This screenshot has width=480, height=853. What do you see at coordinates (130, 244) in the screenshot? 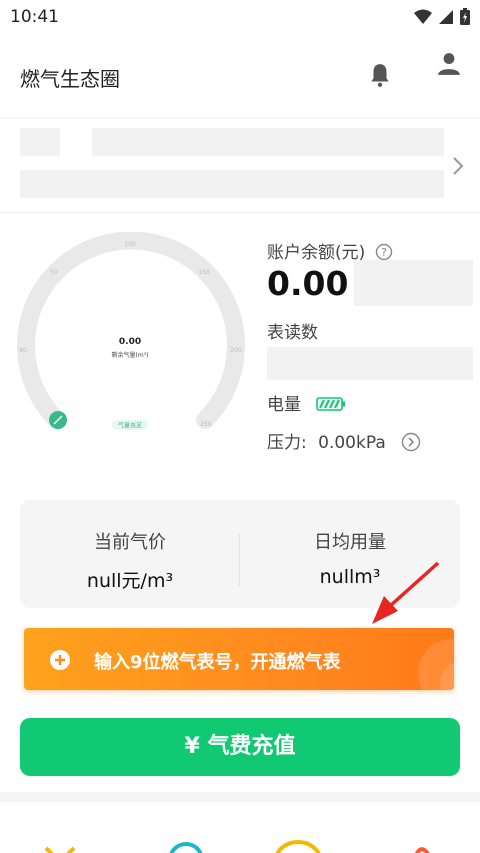
I see `gauge-tick: 100` at bounding box center [130, 244].